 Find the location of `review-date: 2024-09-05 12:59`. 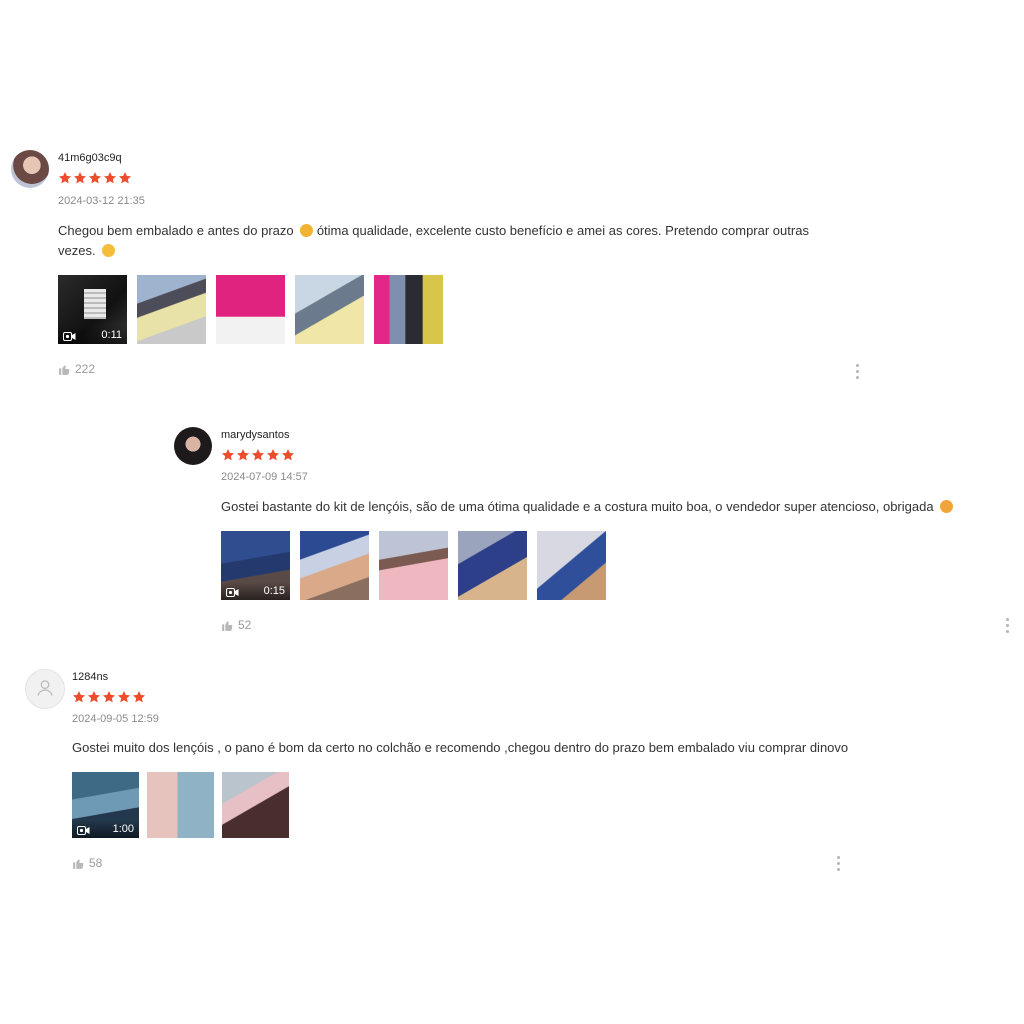

review-date: 2024-09-05 12:59 is located at coordinates (115, 719).